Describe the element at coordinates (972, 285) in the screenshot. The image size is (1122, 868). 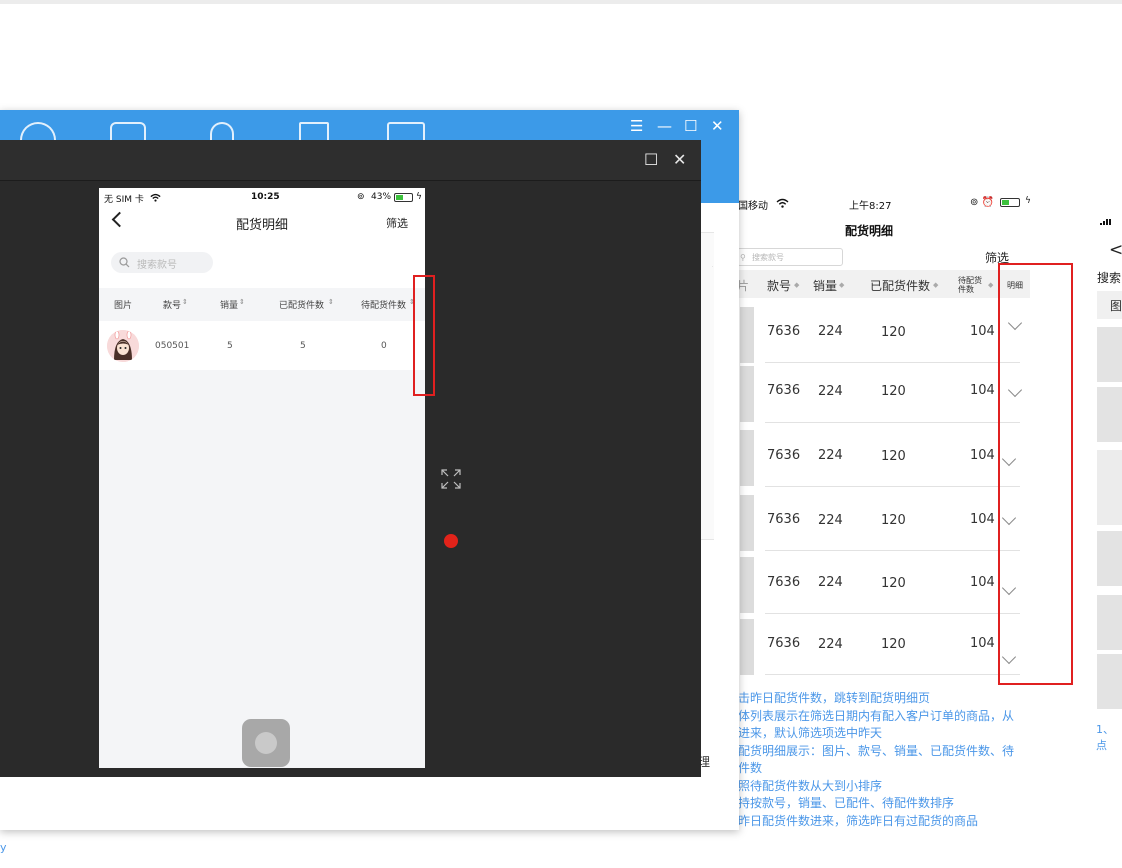
I see `mockup-header-pending: 待配货件数` at that location.